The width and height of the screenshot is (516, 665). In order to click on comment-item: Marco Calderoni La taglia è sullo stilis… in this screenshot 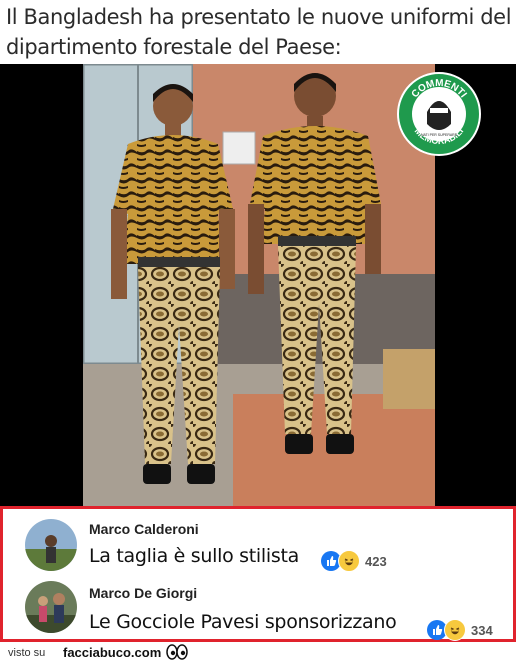, I will do `click(258, 543)`.